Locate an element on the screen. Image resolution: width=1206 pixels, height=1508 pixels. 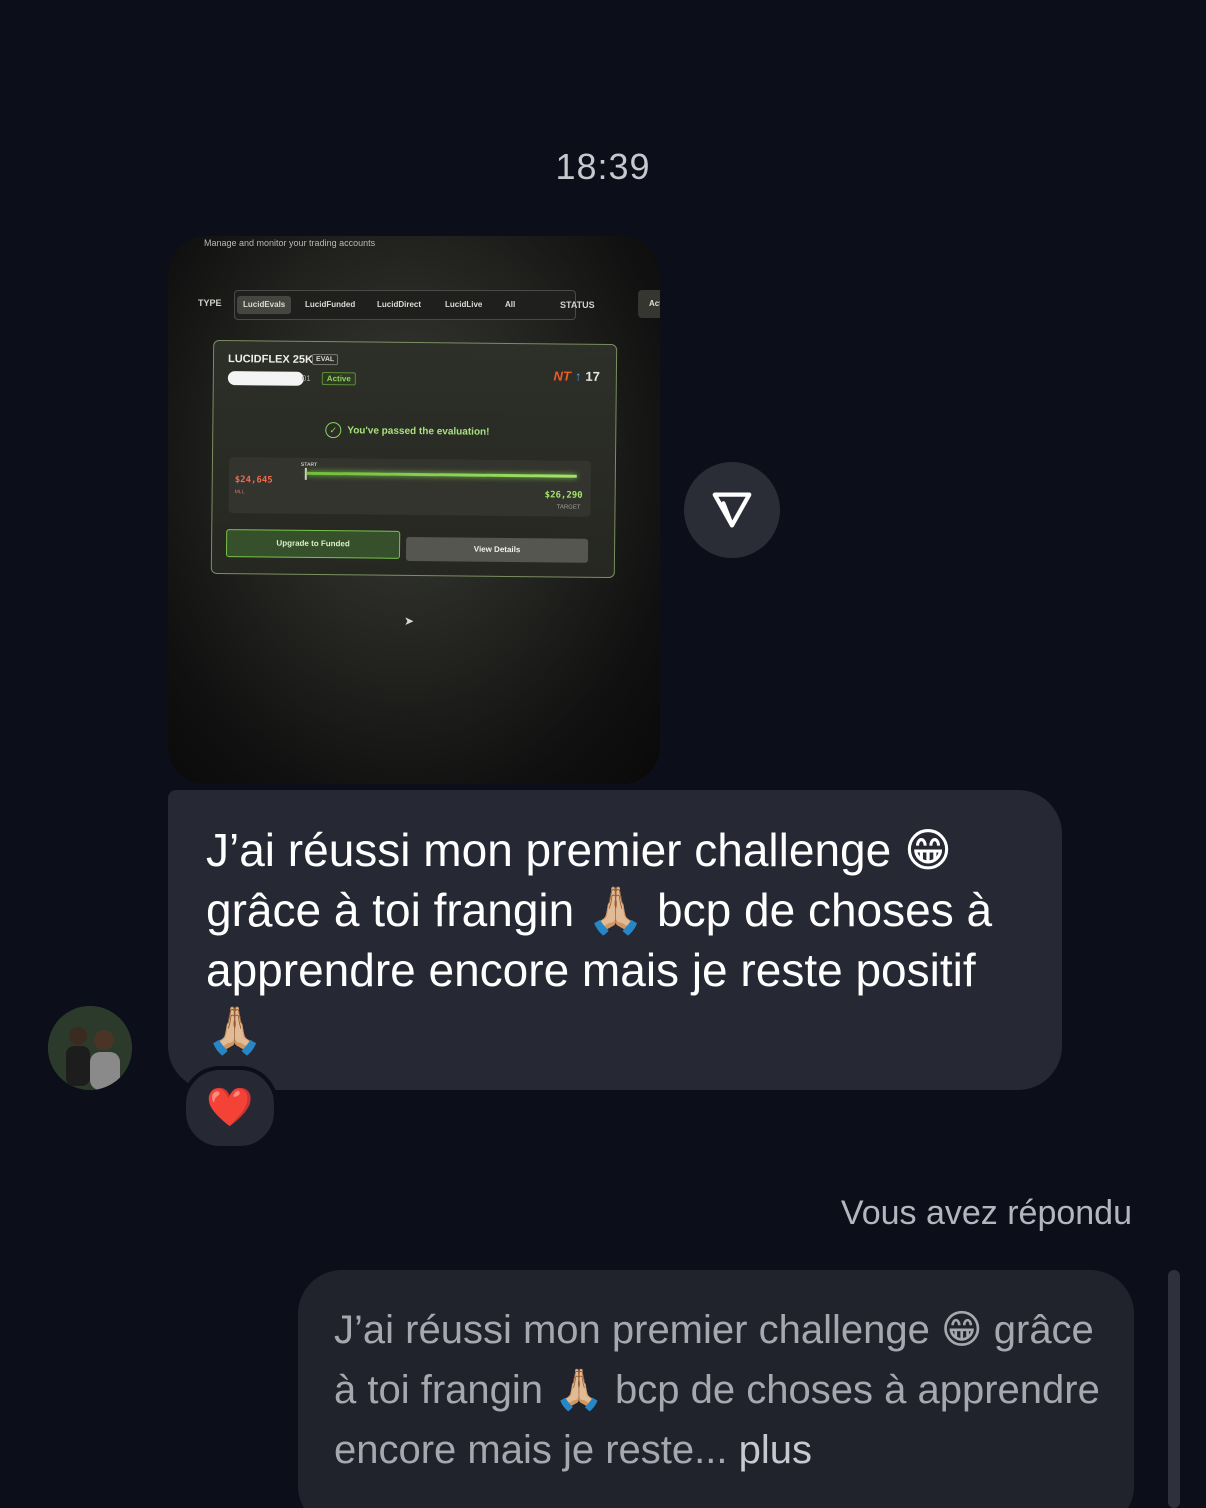
mll-label: MLL is located at coordinates (239, 492).